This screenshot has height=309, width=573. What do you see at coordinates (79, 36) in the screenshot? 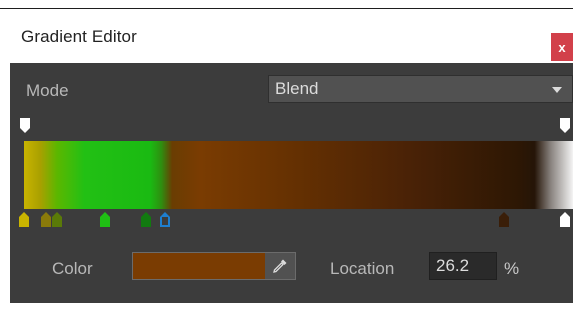
I see `window-title: Gradient Editor` at bounding box center [79, 36].